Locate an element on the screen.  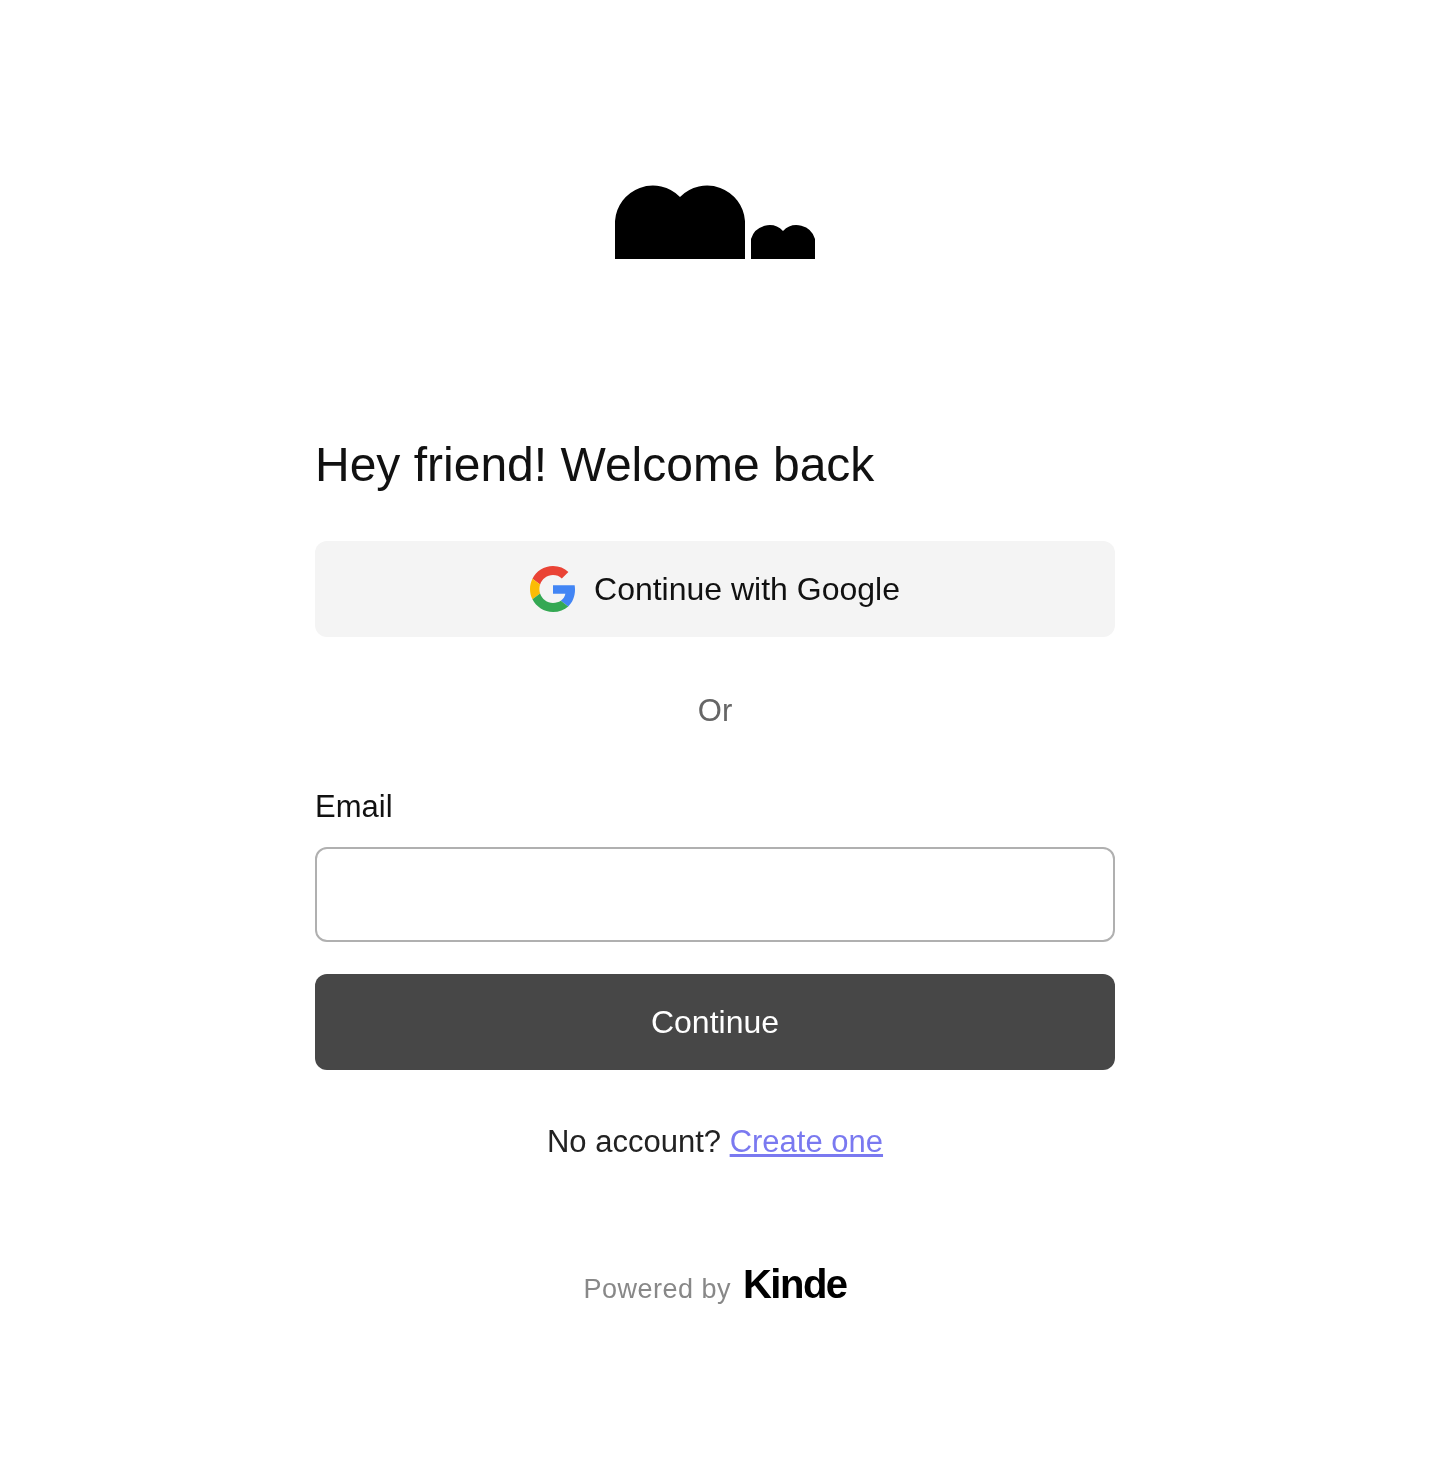
email-label: Email is located at coordinates (354, 807).